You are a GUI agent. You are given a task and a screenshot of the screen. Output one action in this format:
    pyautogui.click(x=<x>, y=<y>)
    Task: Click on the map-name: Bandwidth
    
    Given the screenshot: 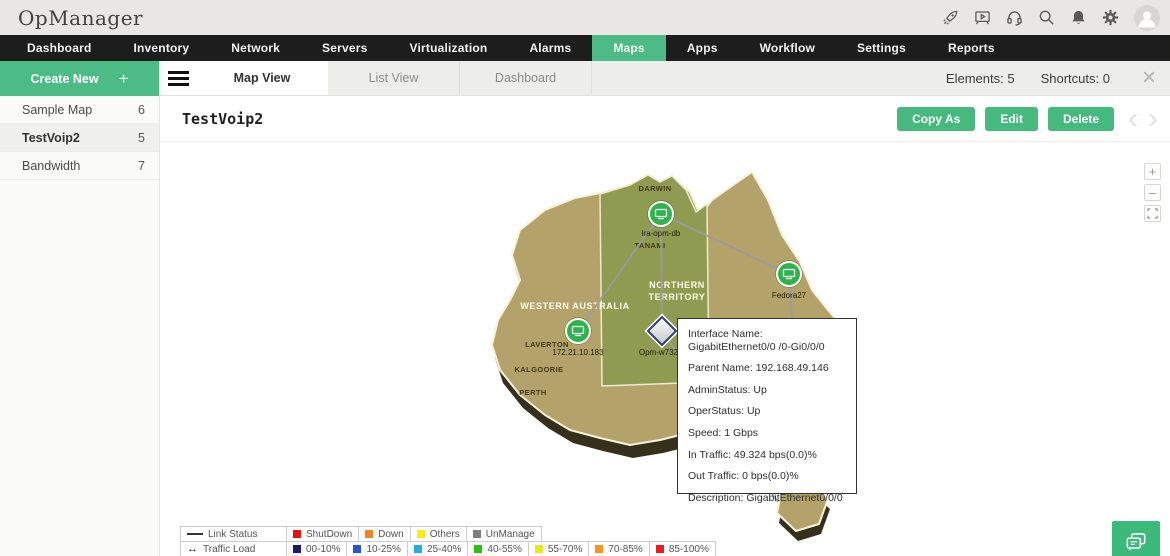 What is the action you would take?
    pyautogui.click(x=51, y=165)
    